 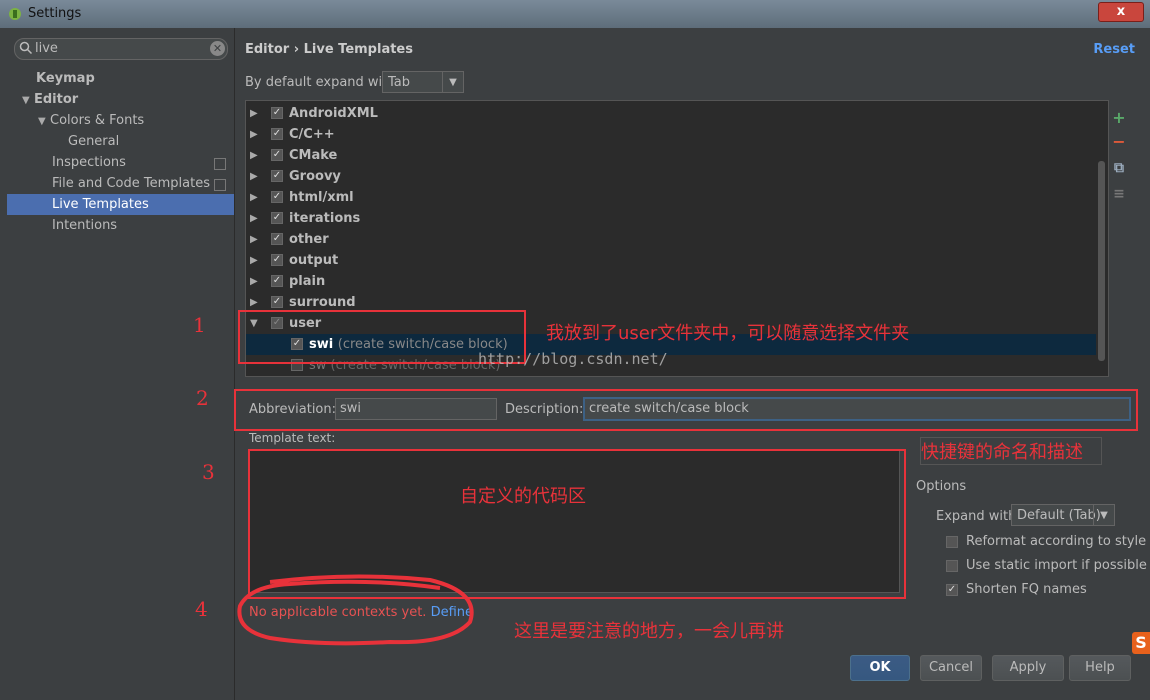 What do you see at coordinates (1011, 451) in the screenshot?
I see `annotation-text-2: 快捷键的命名和描述` at bounding box center [1011, 451].